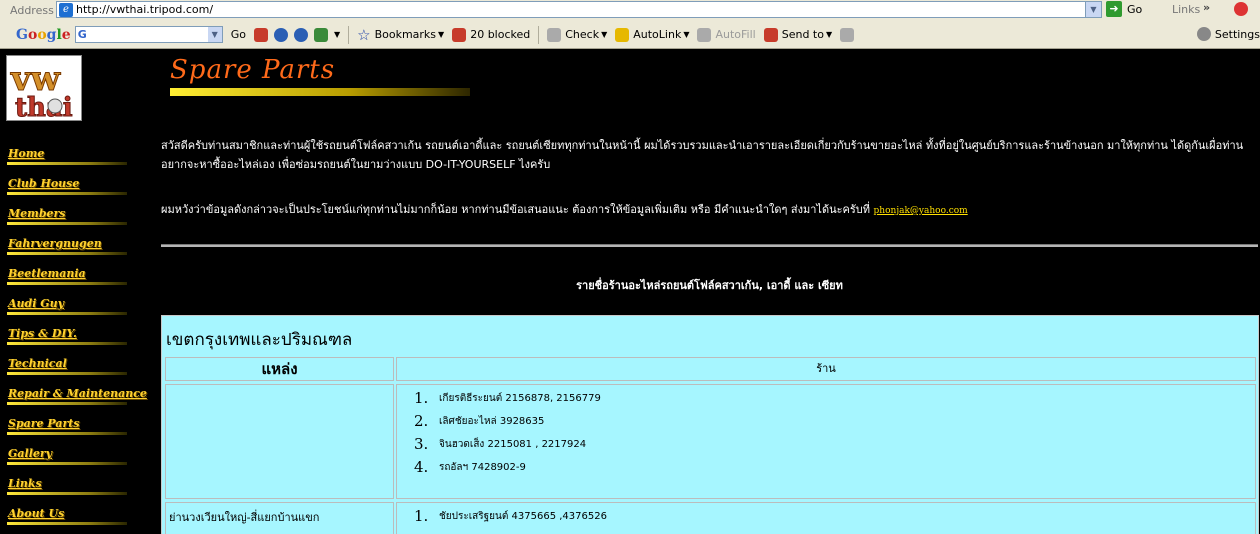 The height and width of the screenshot is (534, 1260). Describe the element at coordinates (577, 34) in the screenshot. I see `spell-check-button: Check ▼` at that location.